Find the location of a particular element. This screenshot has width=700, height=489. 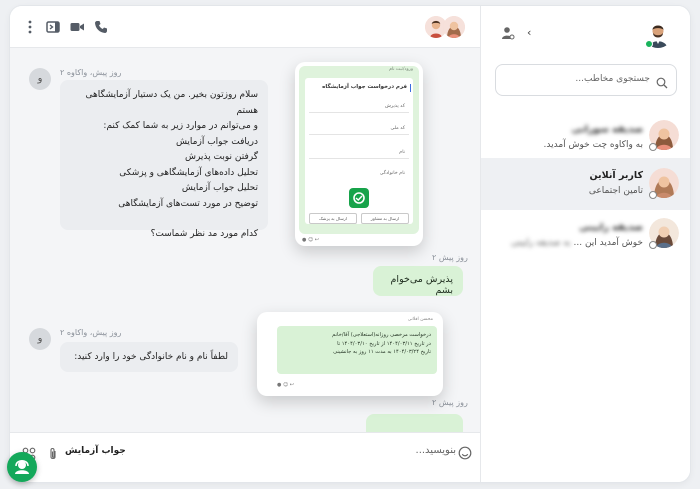

message-bubble-outgoing is located at coordinates (414, 423).